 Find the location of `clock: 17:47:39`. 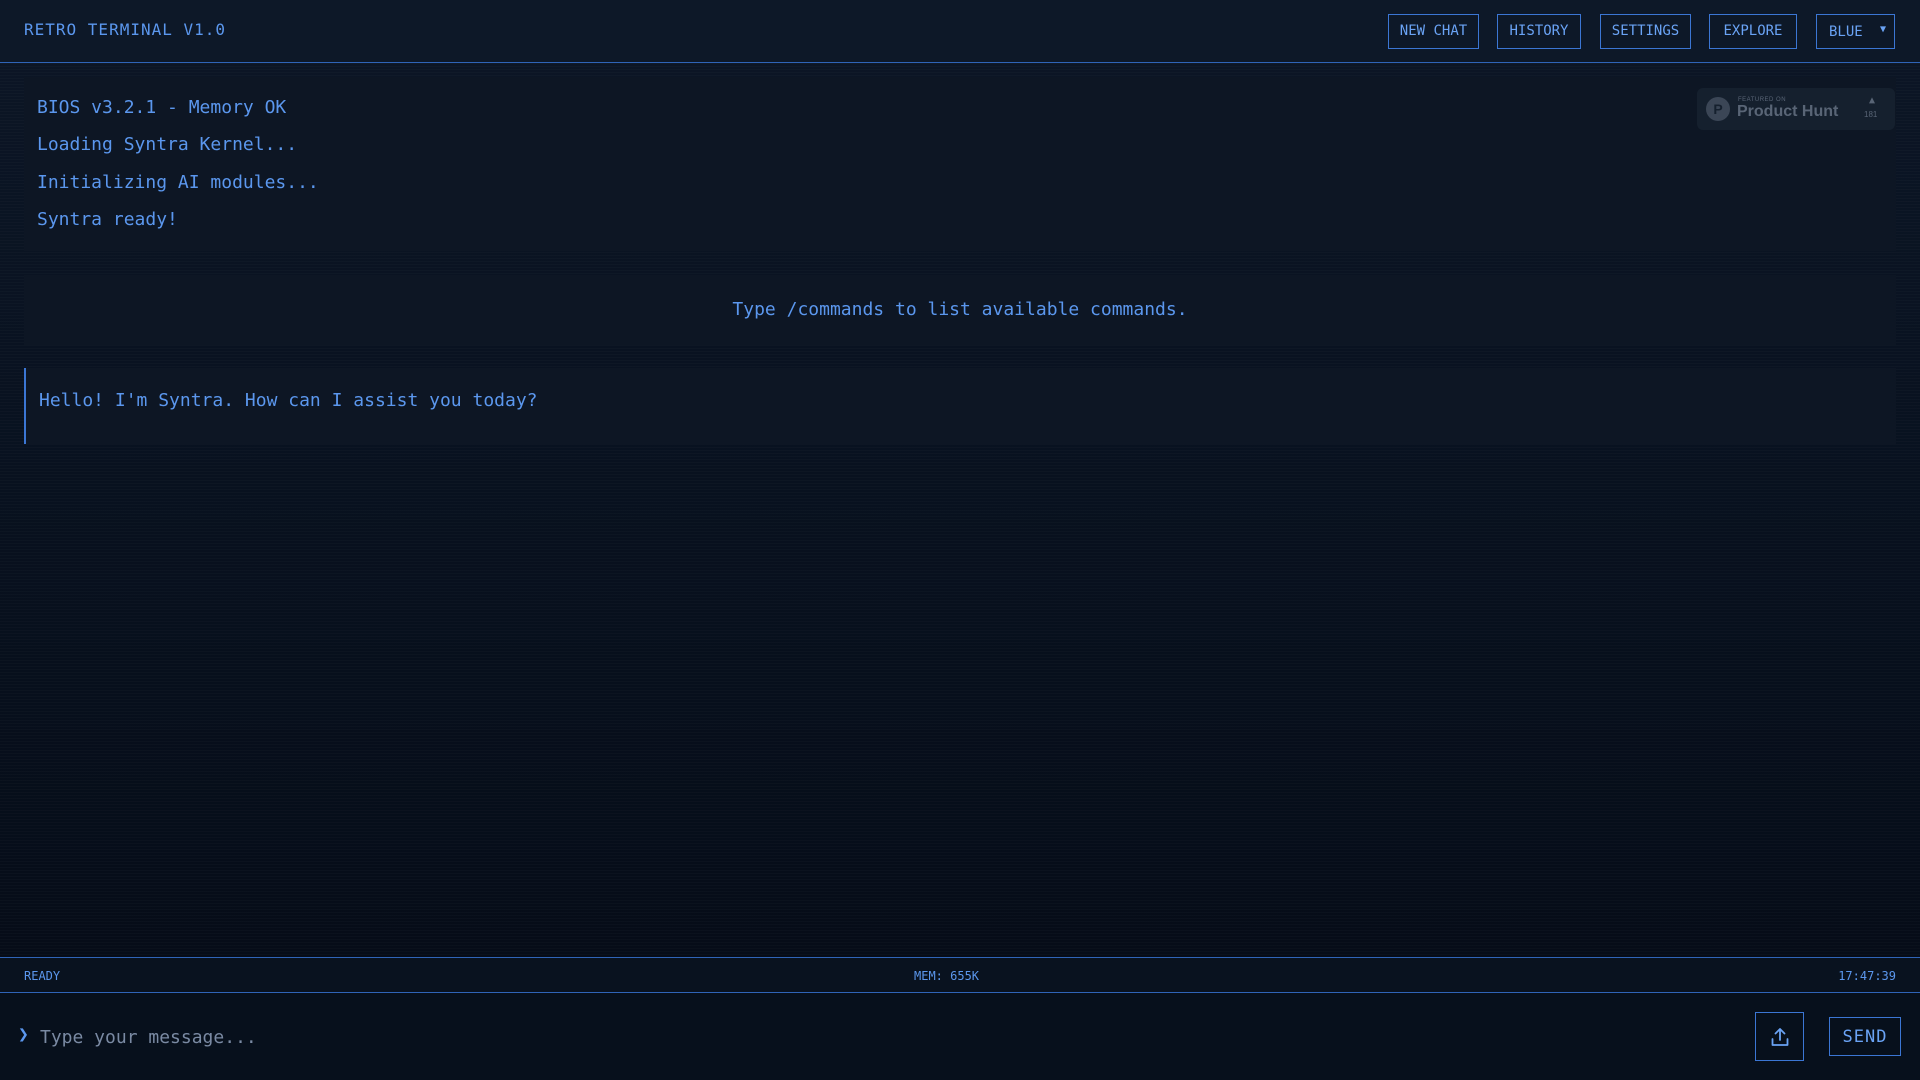

clock: 17:47:39 is located at coordinates (1867, 976).